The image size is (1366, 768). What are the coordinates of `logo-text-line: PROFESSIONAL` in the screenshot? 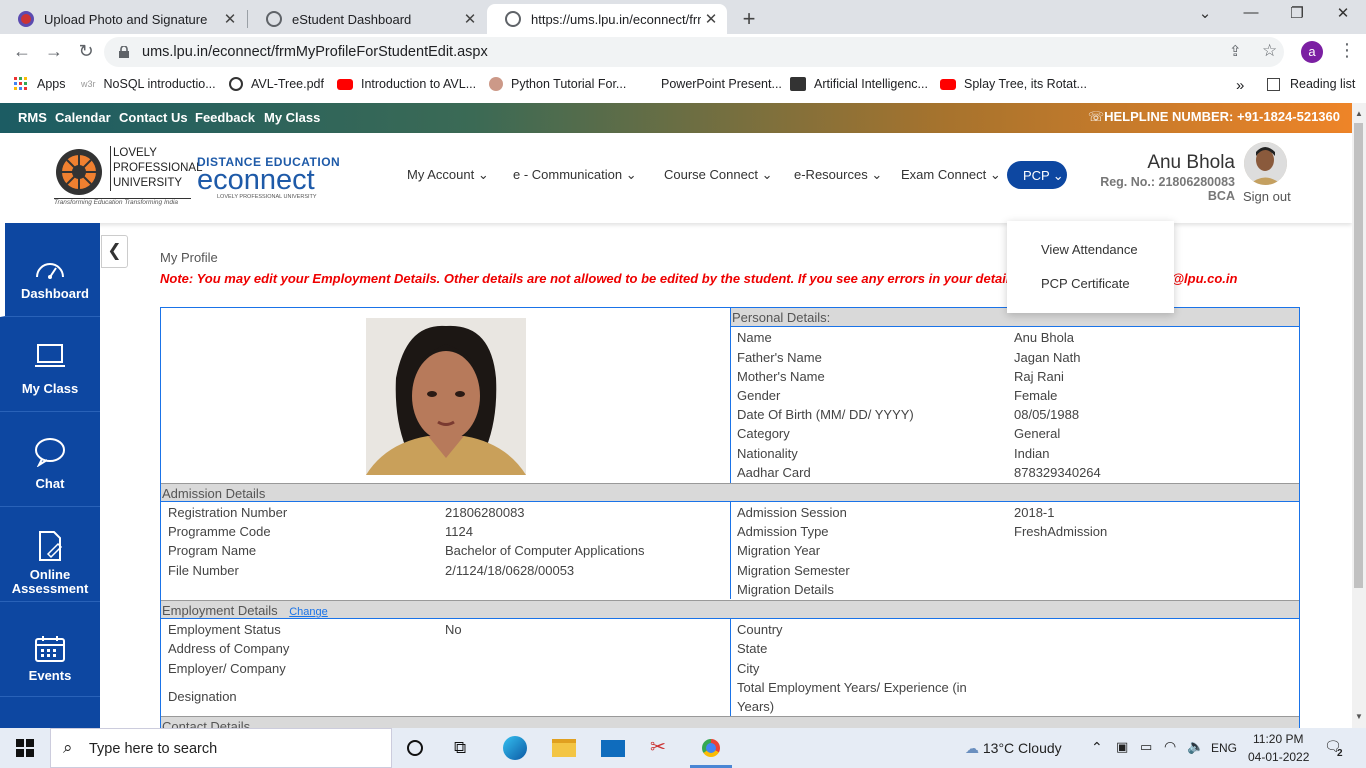 It's located at (158, 168).